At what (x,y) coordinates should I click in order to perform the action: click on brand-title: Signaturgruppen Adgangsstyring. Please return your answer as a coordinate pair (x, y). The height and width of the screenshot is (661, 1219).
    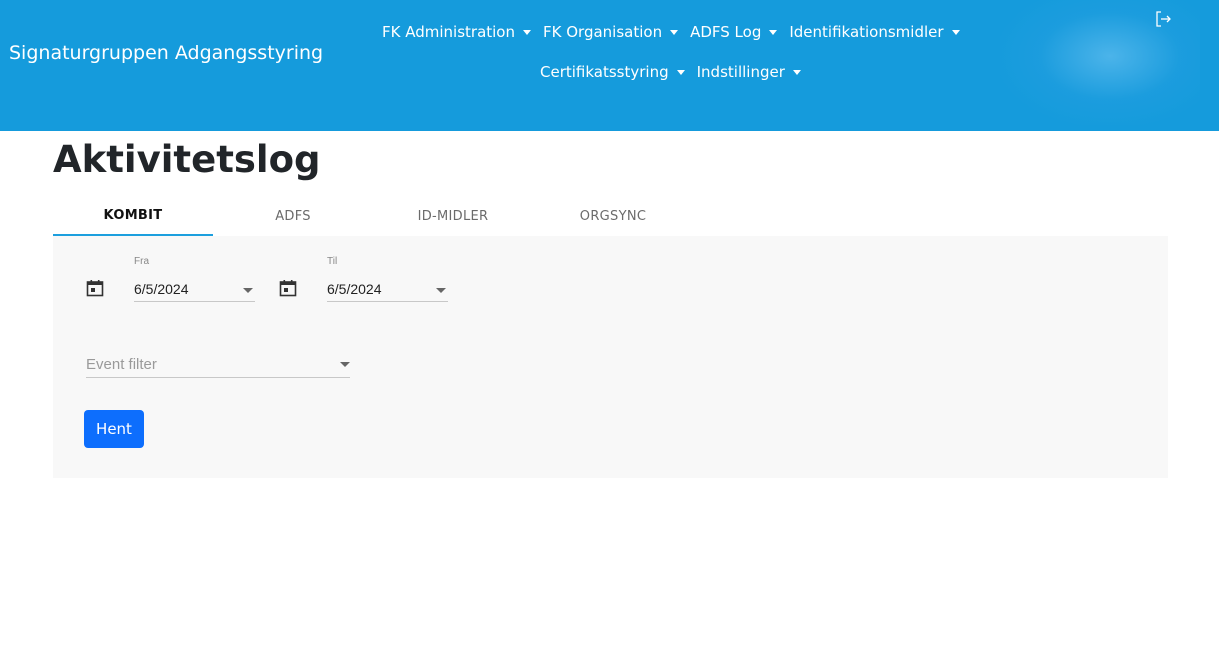
    Looking at the image, I should click on (166, 53).